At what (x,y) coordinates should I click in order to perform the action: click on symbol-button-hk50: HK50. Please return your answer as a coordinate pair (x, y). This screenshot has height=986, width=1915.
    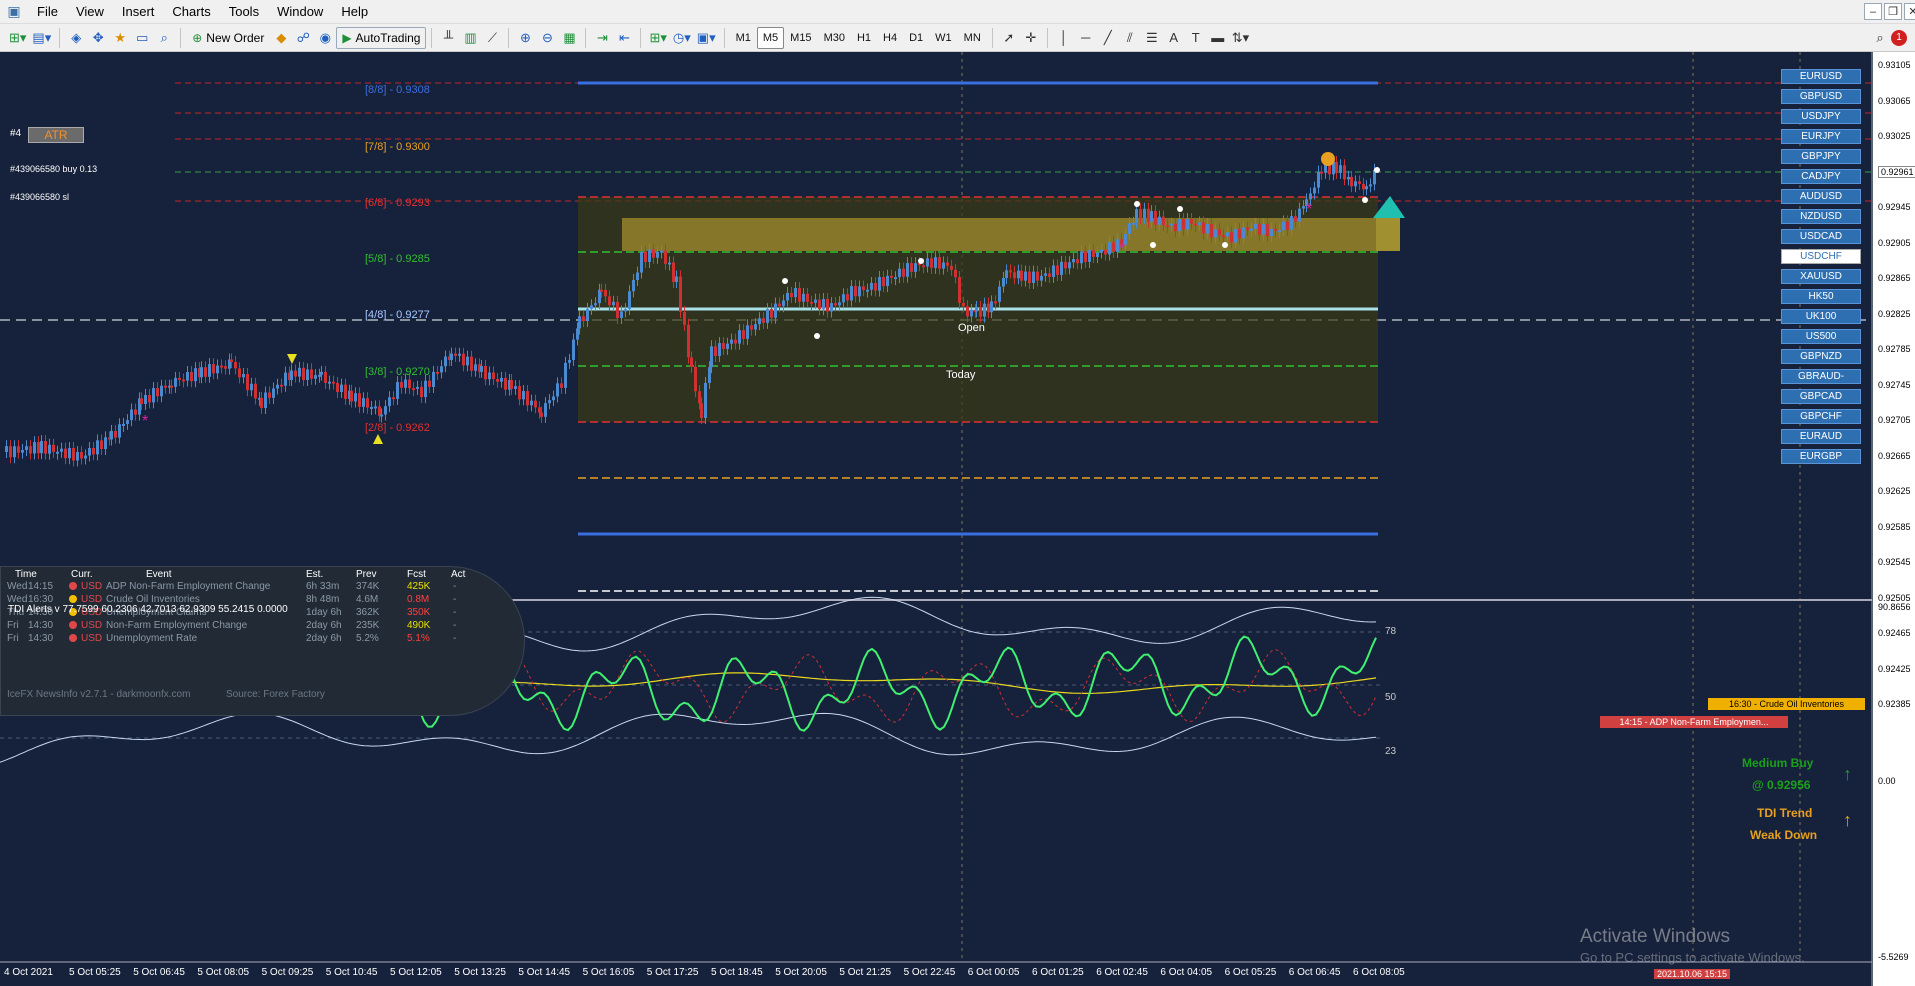
    Looking at the image, I should click on (1821, 296).